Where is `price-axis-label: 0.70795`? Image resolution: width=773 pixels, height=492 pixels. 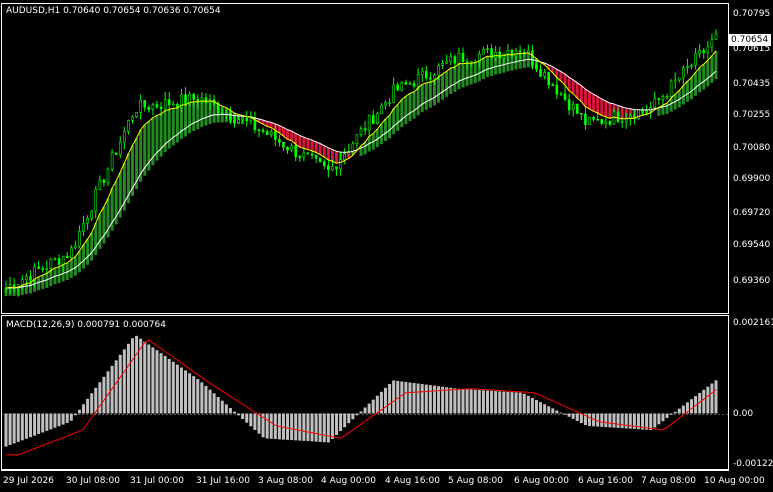
price-axis-label: 0.70795 is located at coordinates (752, 14).